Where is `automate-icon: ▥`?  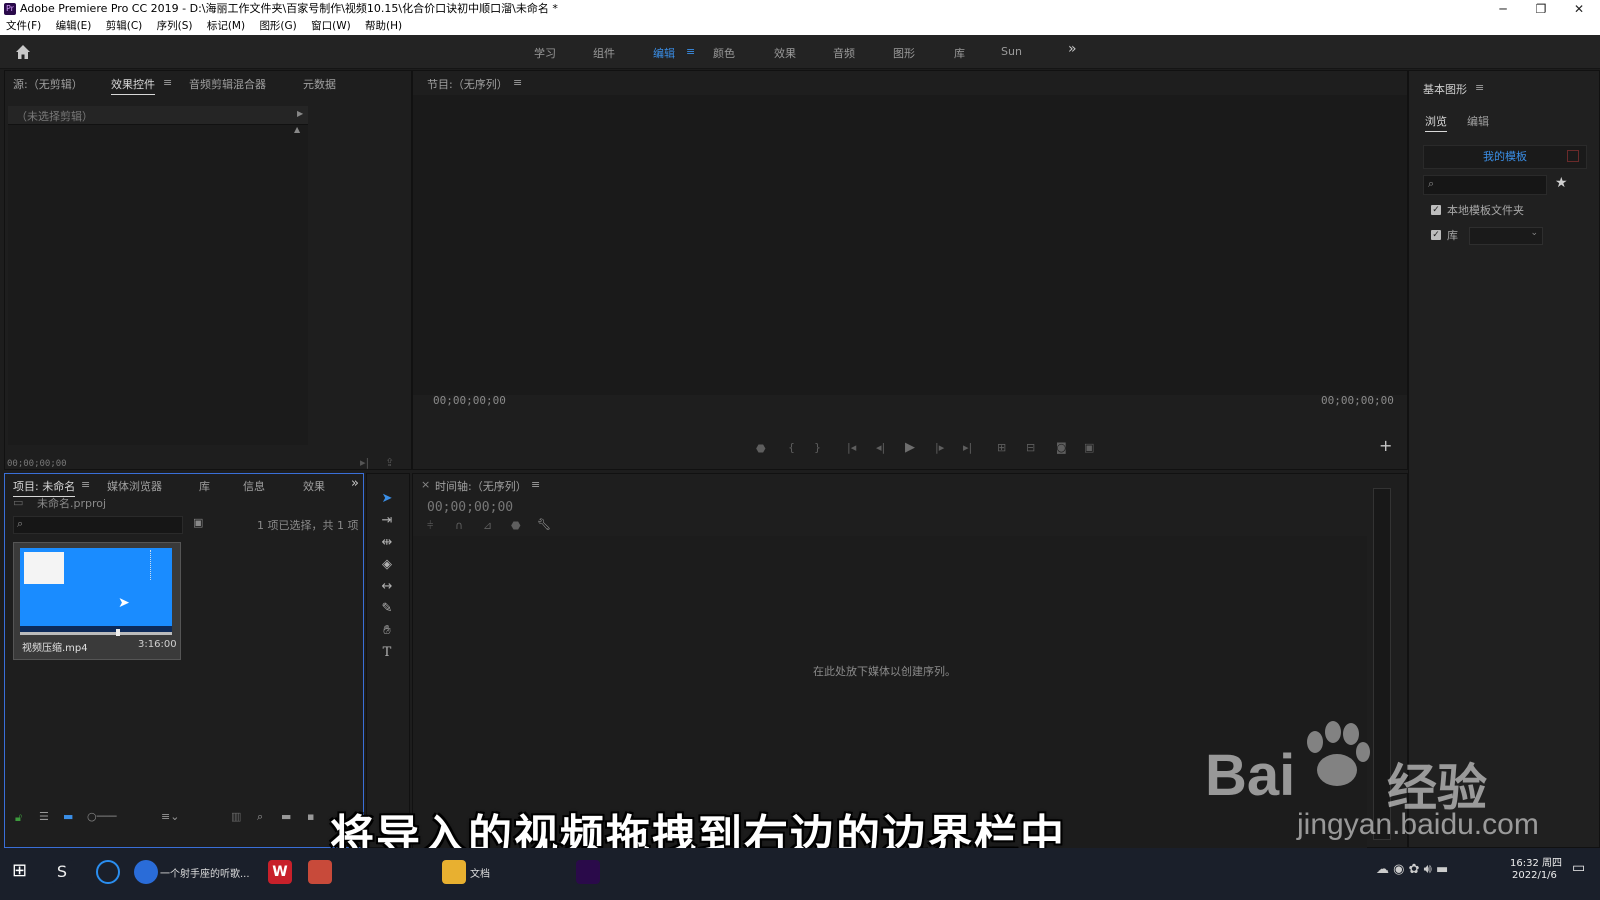
automate-icon: ▥ is located at coordinates (236, 816).